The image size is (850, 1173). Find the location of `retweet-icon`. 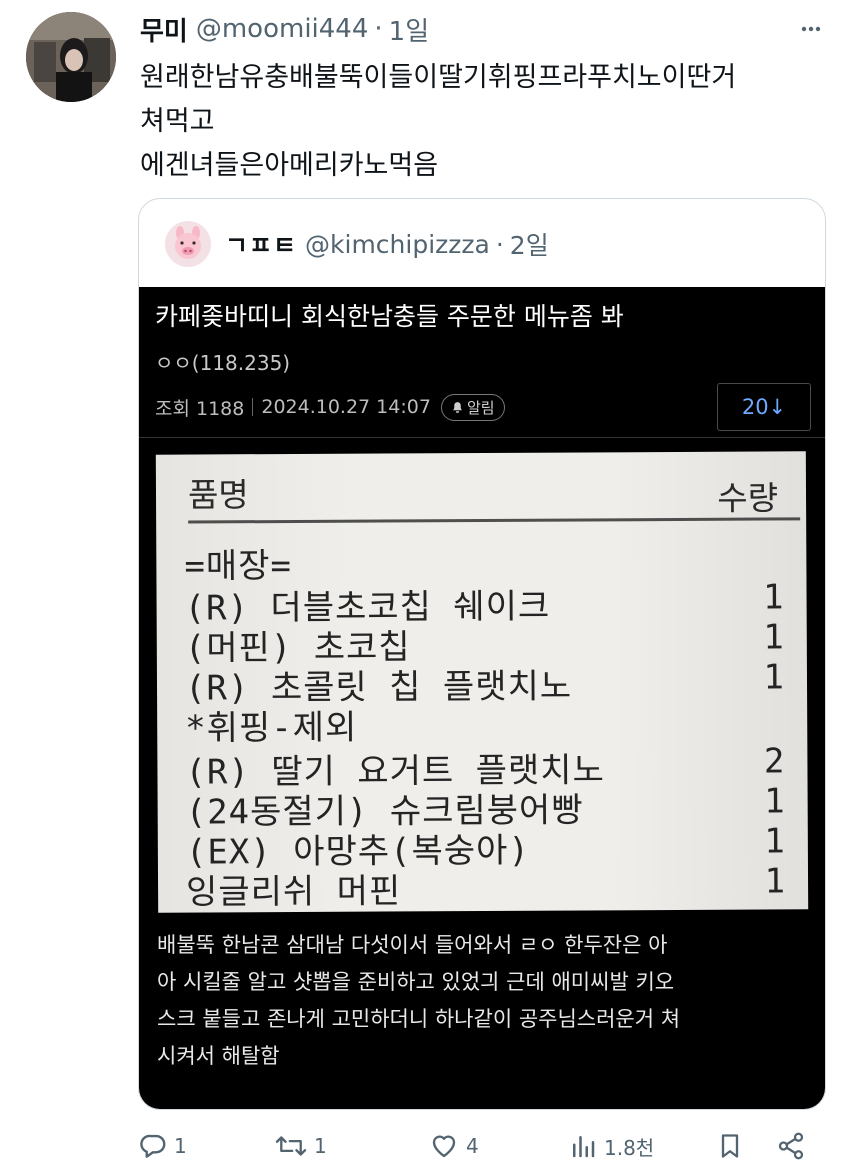

retweet-icon is located at coordinates (291, 1146).